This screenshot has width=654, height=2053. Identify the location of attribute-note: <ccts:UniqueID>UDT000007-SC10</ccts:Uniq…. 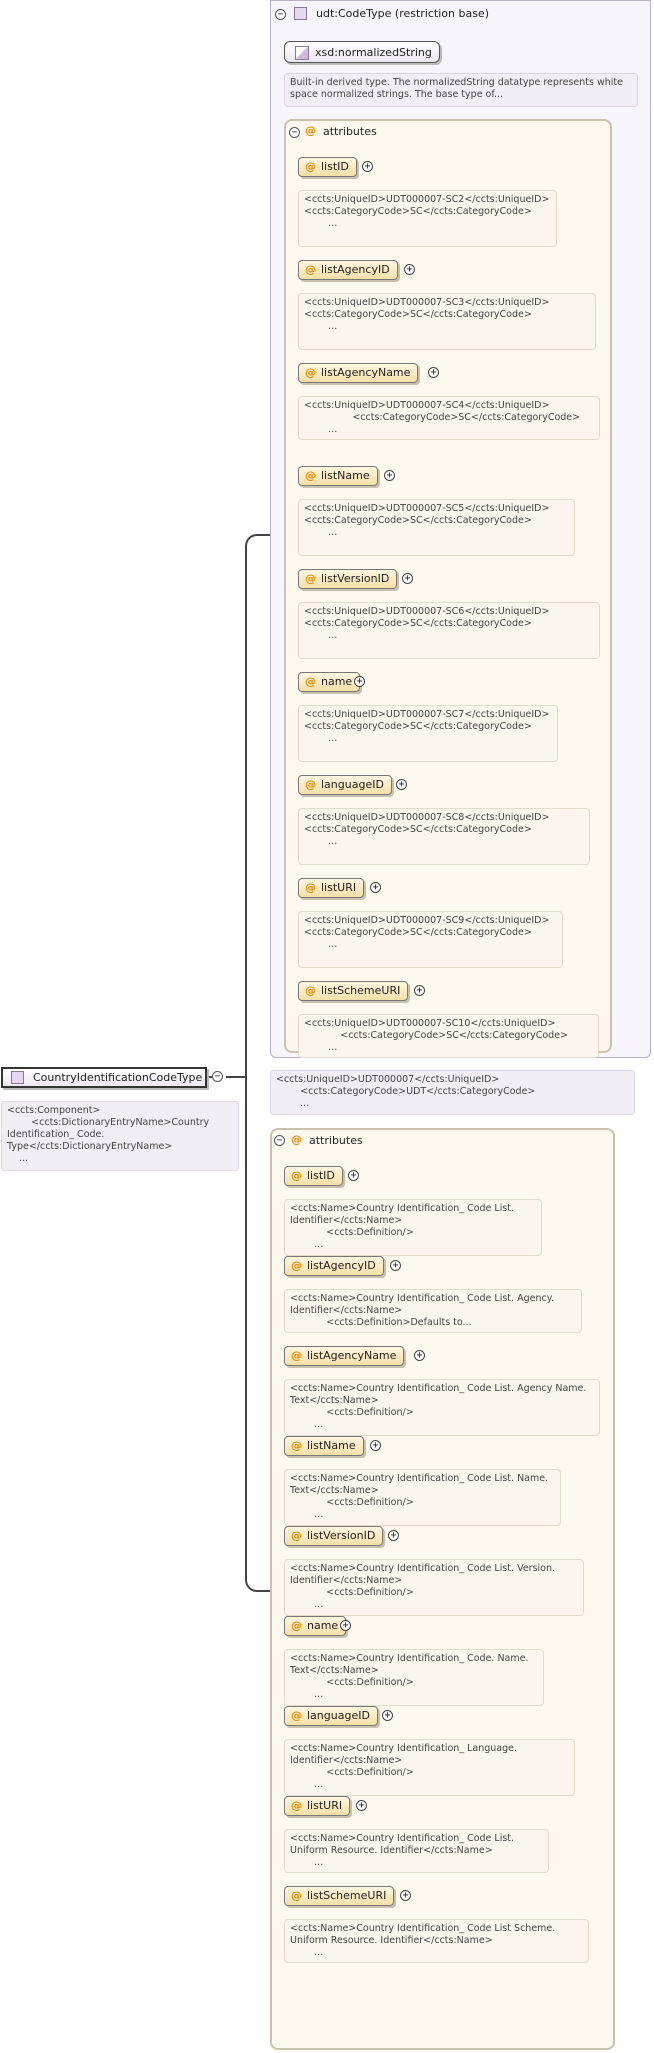
(448, 1036).